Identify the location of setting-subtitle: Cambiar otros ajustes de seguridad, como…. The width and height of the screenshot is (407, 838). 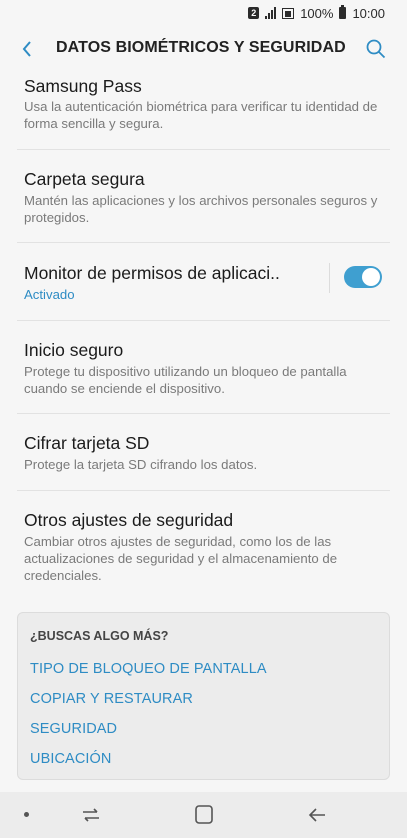
(181, 558).